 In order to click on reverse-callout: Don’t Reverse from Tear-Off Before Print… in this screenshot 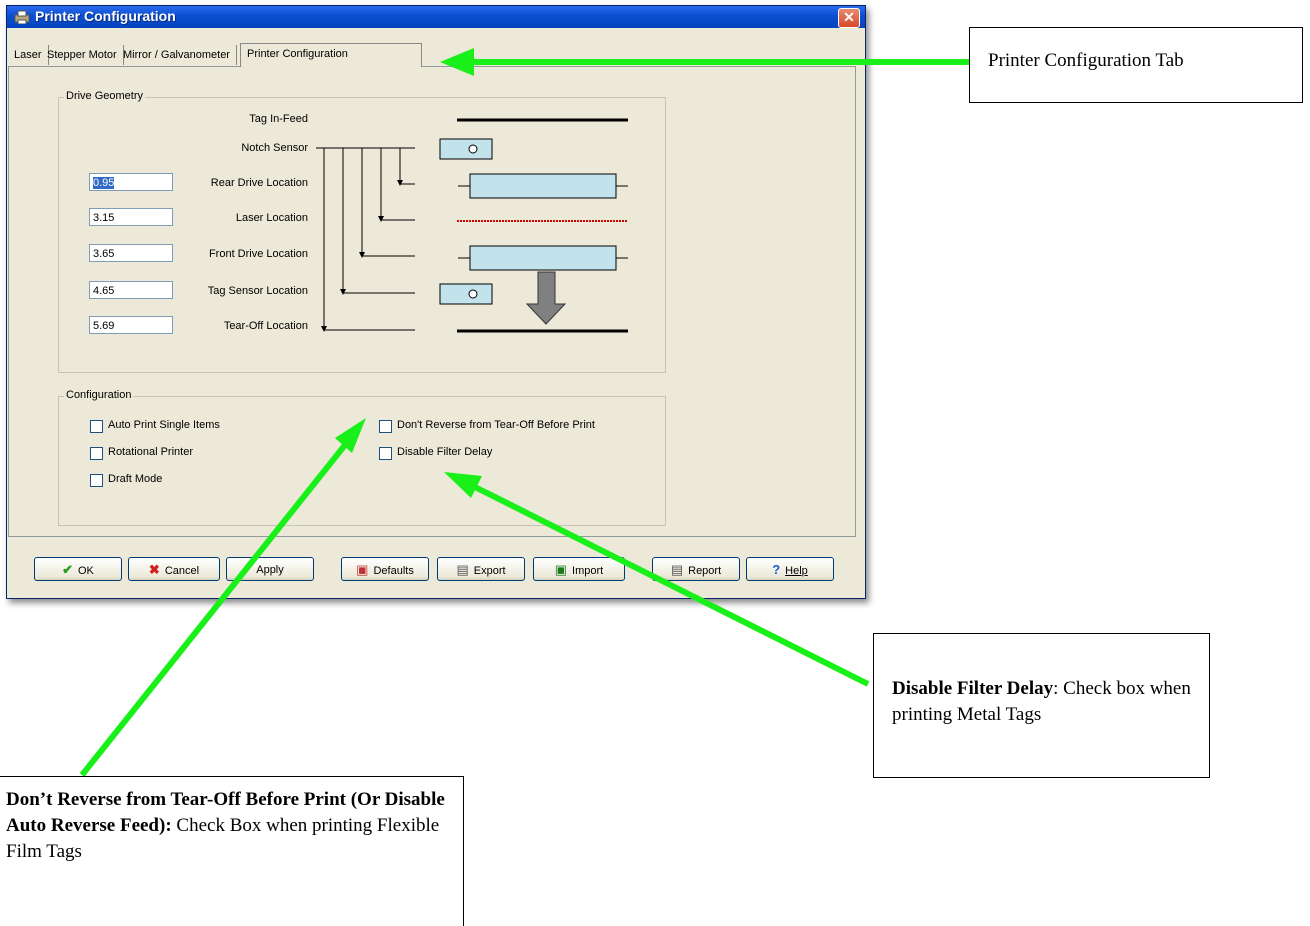, I will do `click(232, 851)`.